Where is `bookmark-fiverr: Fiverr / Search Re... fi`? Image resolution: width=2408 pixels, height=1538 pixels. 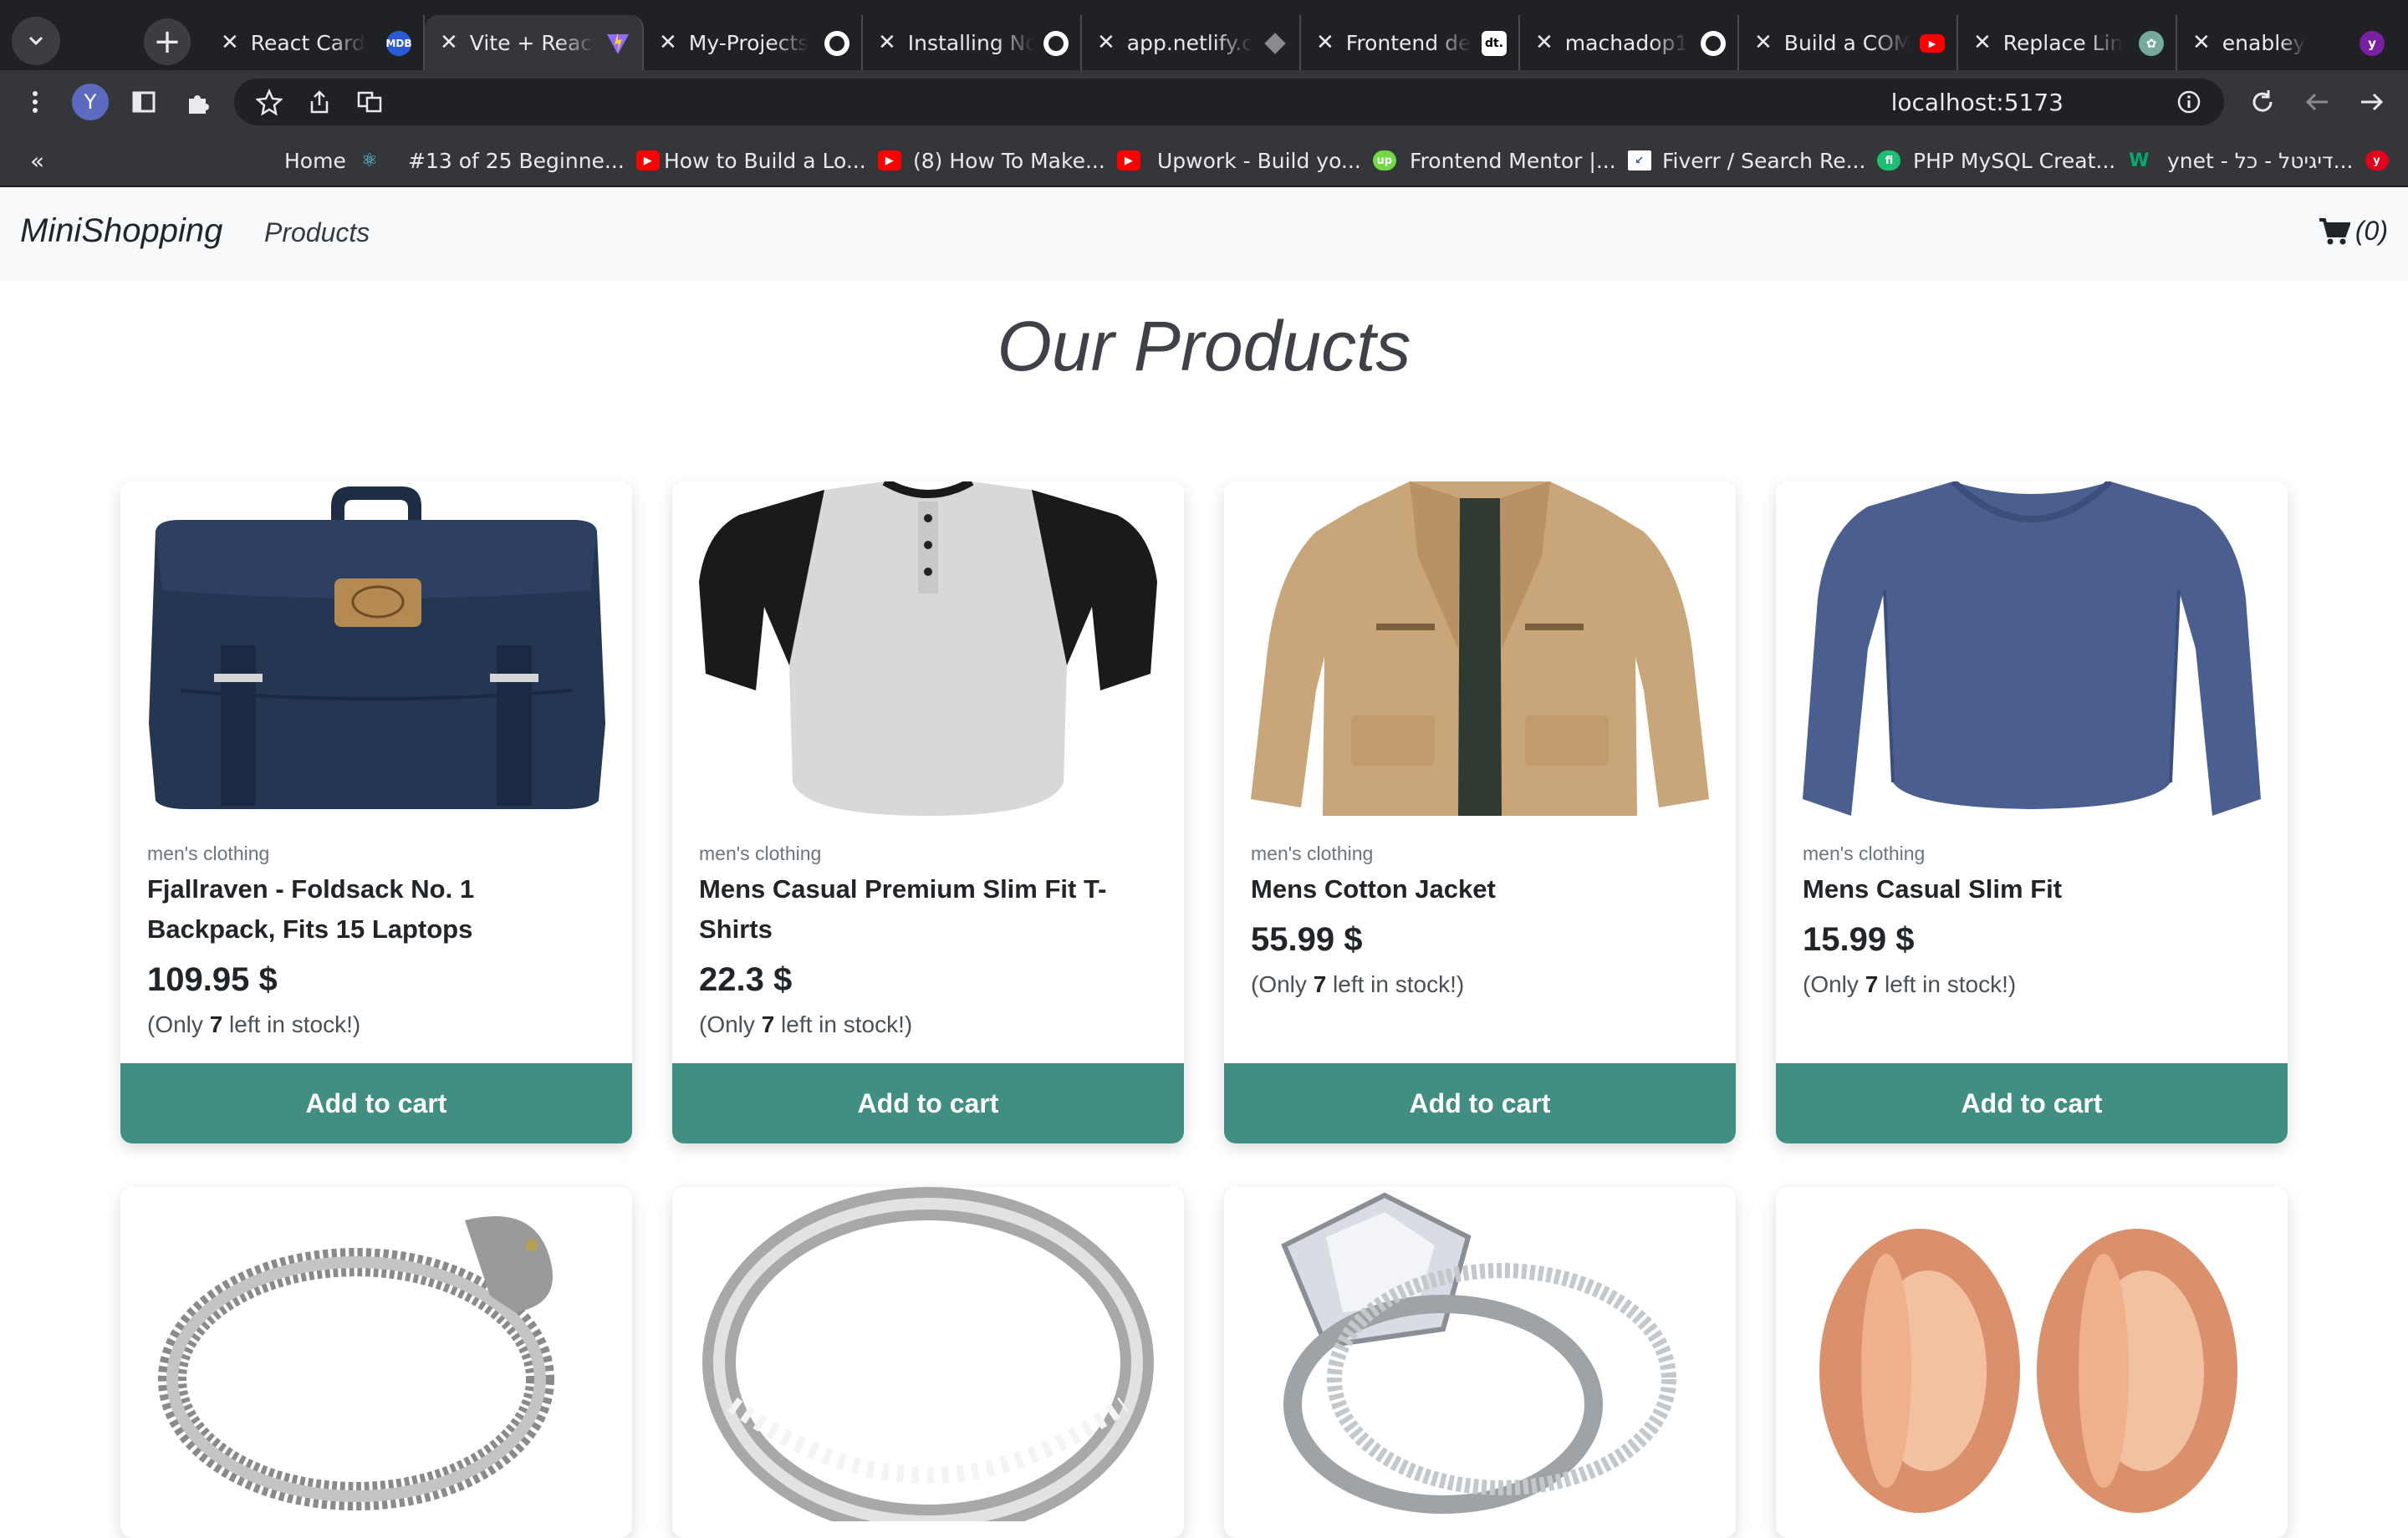 bookmark-fiverr: Fiverr / Search Re... fi is located at coordinates (1782, 160).